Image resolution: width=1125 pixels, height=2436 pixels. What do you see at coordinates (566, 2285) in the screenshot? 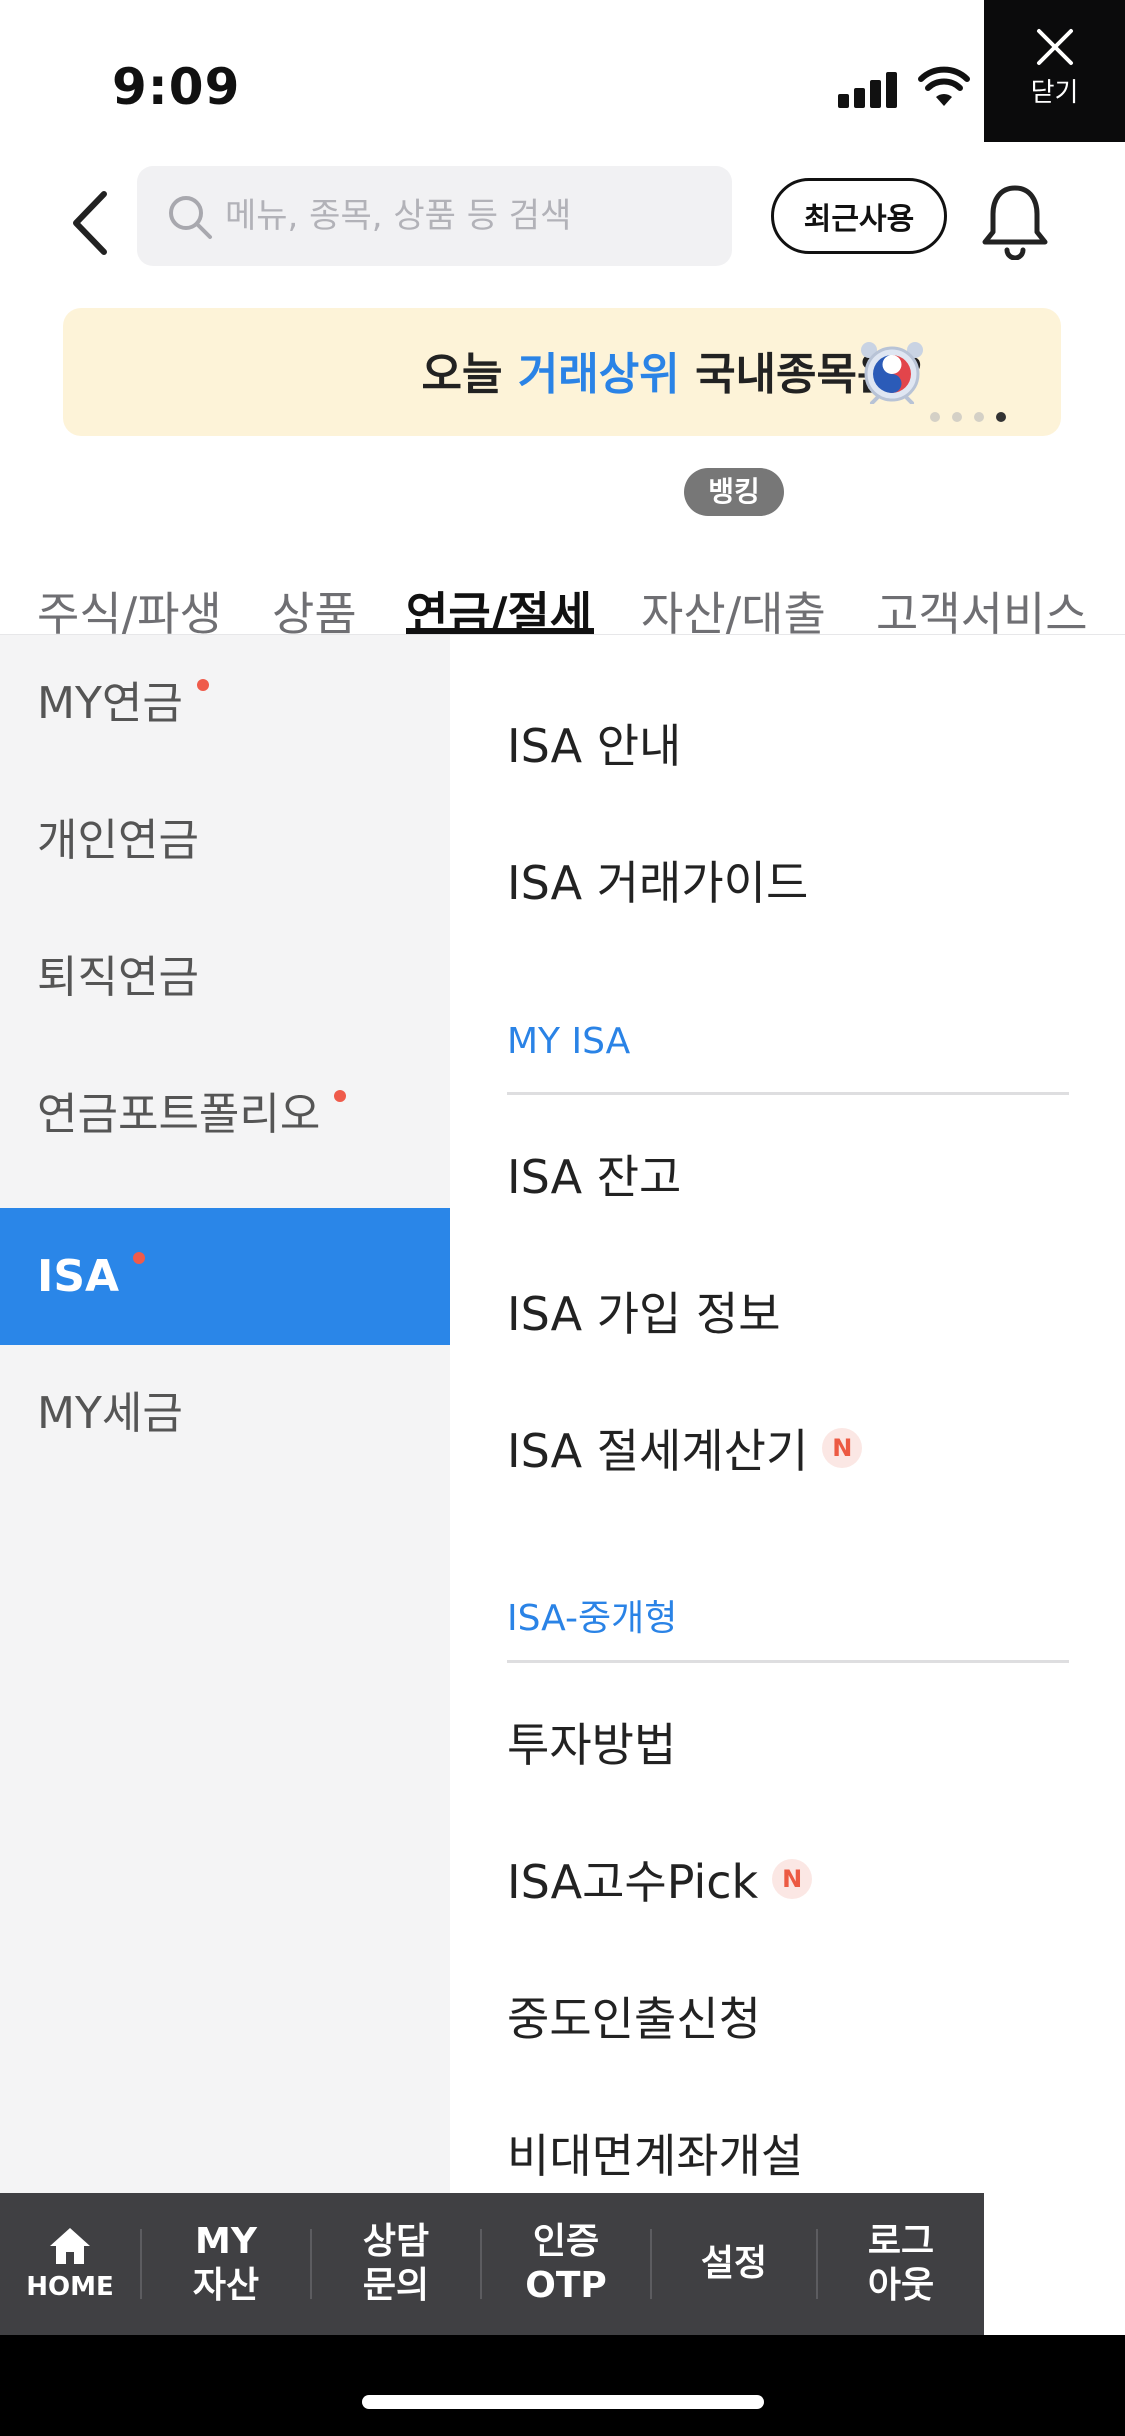
I see `auth-otp-label-line2: OTP` at bounding box center [566, 2285].